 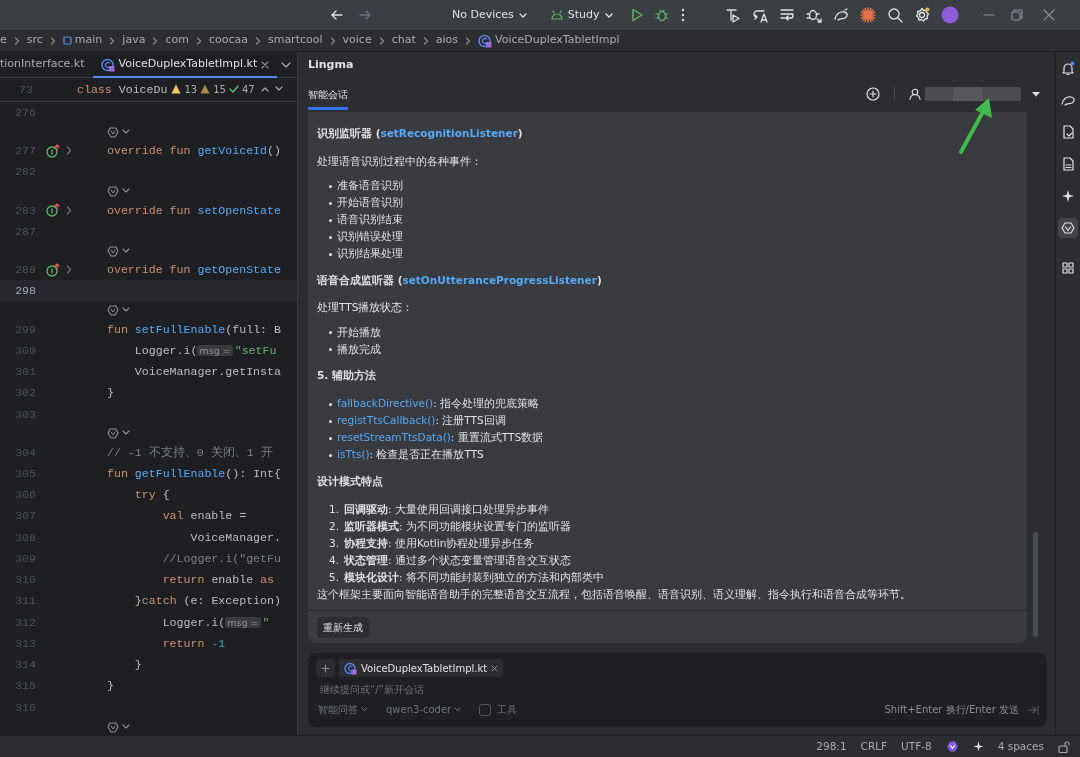 I want to click on device-selector: No Devices, so click(x=489, y=15).